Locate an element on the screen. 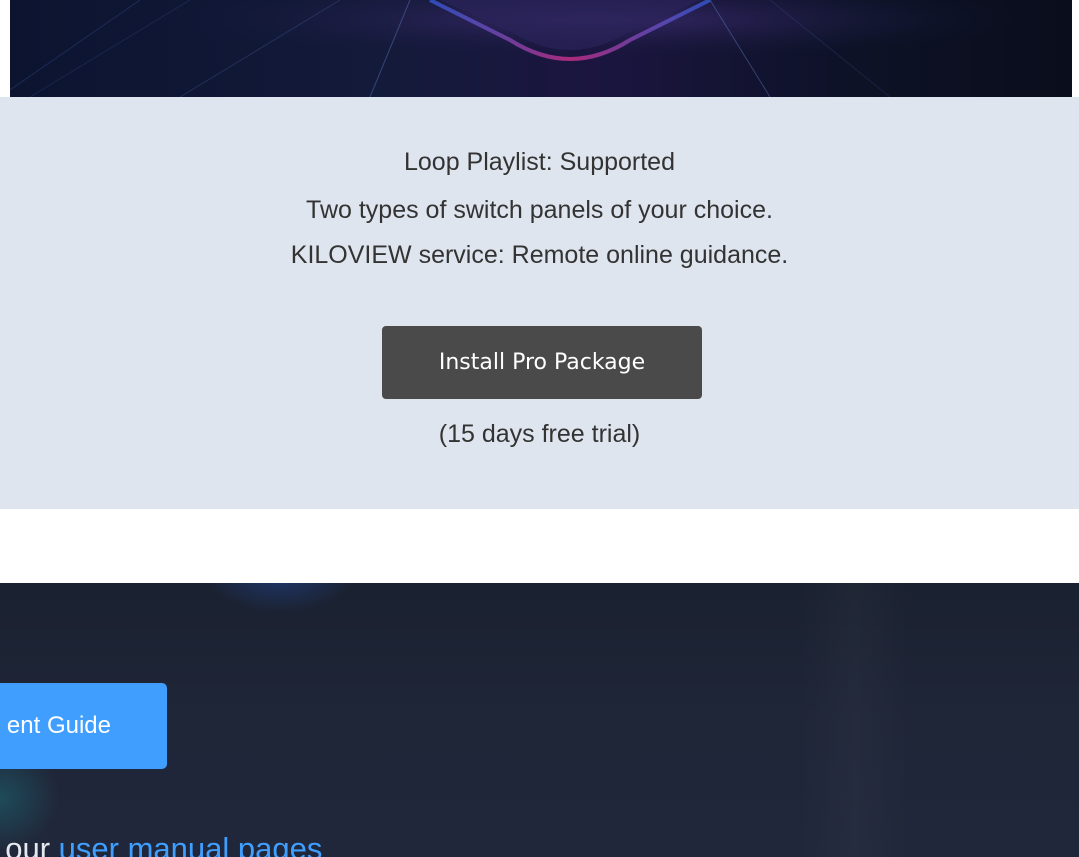 This screenshot has height=857, width=1079. user-manual-text: t our user manual pages is located at coordinates (161, 844).